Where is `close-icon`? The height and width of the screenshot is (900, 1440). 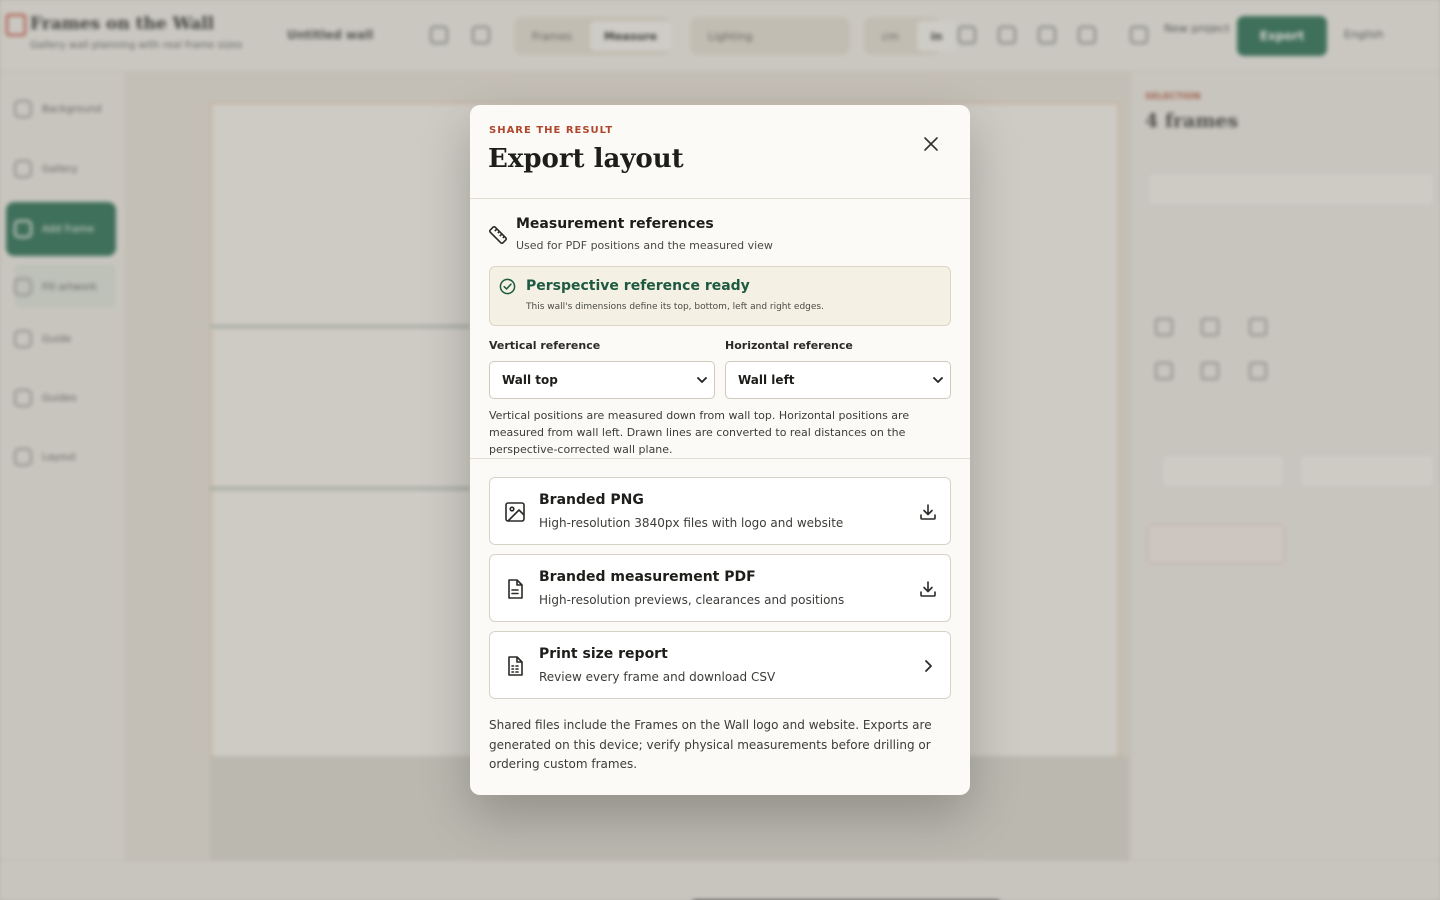 close-icon is located at coordinates (931, 144).